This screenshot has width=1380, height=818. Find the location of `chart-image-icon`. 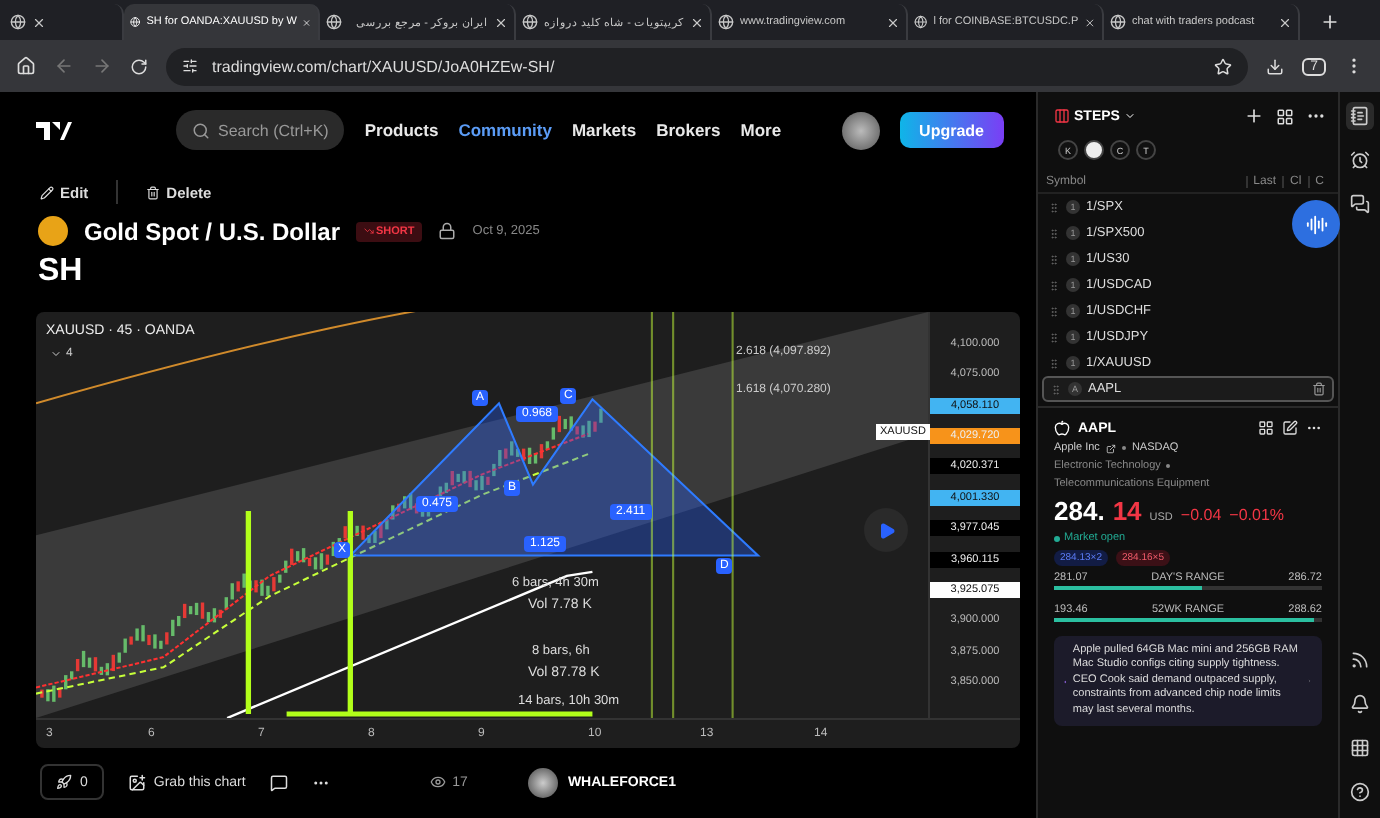

chart-image-icon is located at coordinates (136, 782).